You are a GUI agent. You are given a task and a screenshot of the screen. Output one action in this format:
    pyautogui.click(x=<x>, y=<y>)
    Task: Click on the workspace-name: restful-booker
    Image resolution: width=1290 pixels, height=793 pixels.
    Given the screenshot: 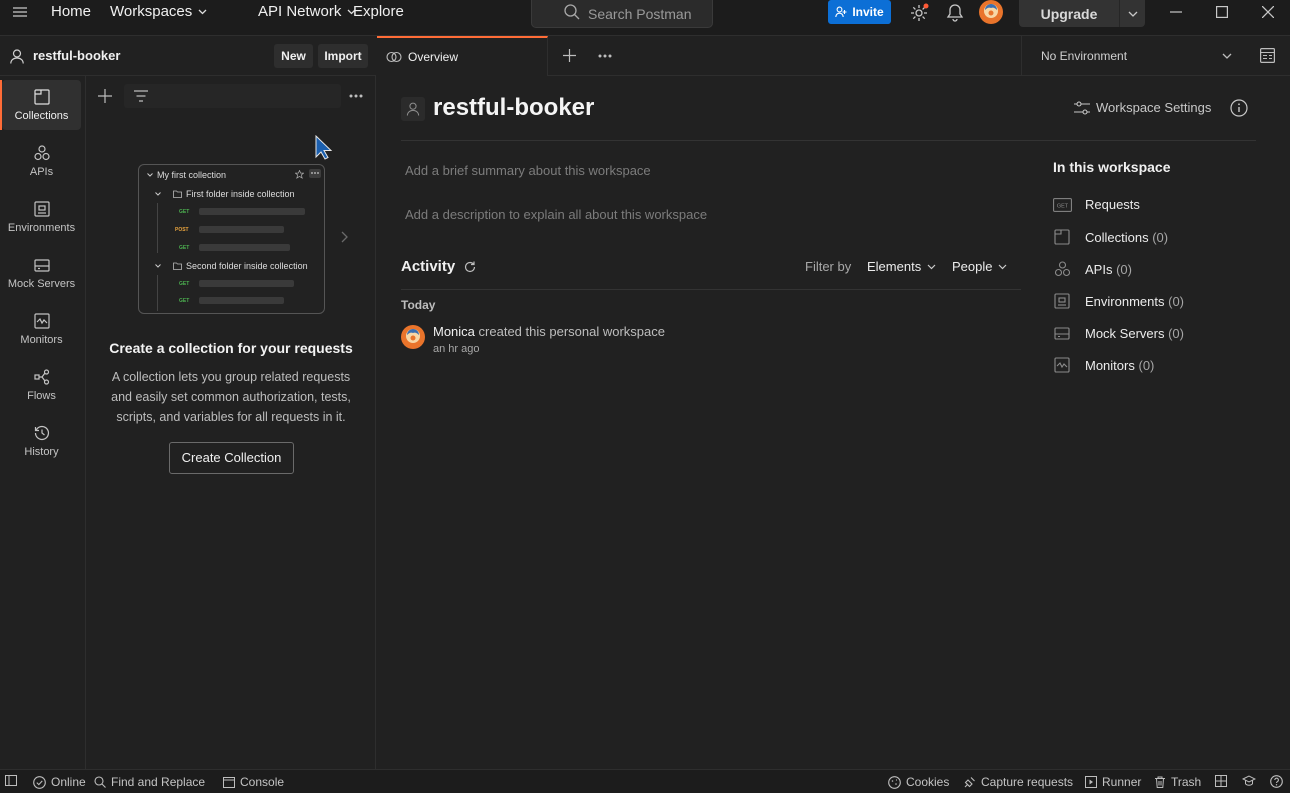 What is the action you would take?
    pyautogui.click(x=76, y=55)
    